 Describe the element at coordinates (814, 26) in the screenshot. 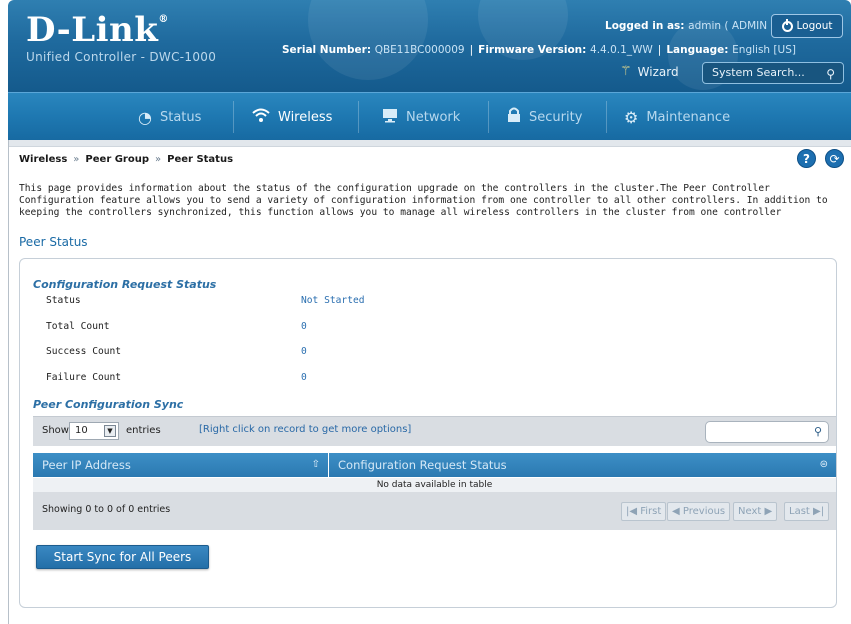

I see `logout-label: Logout` at that location.